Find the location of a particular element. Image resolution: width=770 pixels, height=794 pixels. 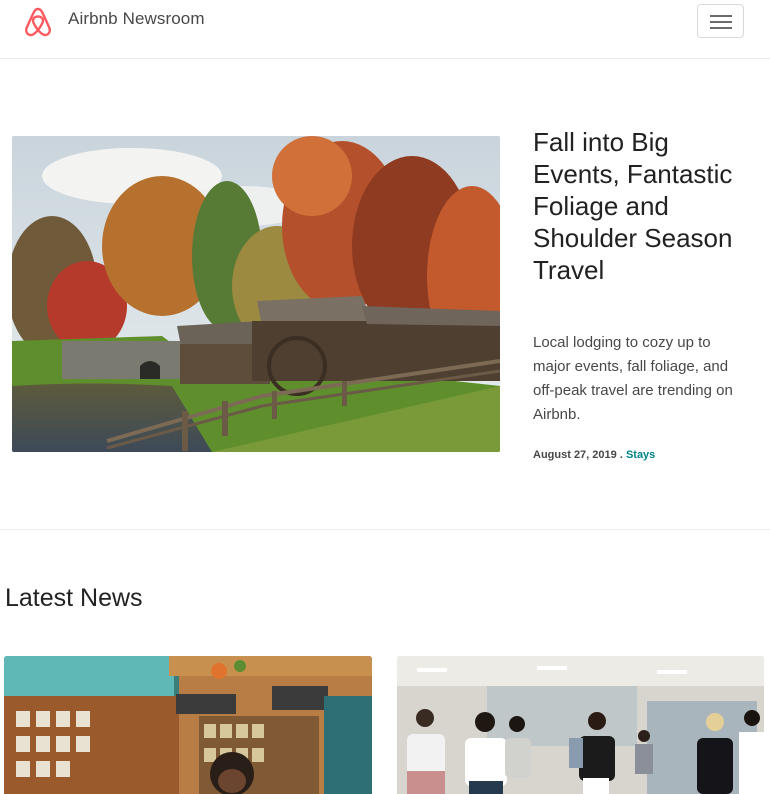

featured-story-date: August 27, 2019 . is located at coordinates (578, 455).